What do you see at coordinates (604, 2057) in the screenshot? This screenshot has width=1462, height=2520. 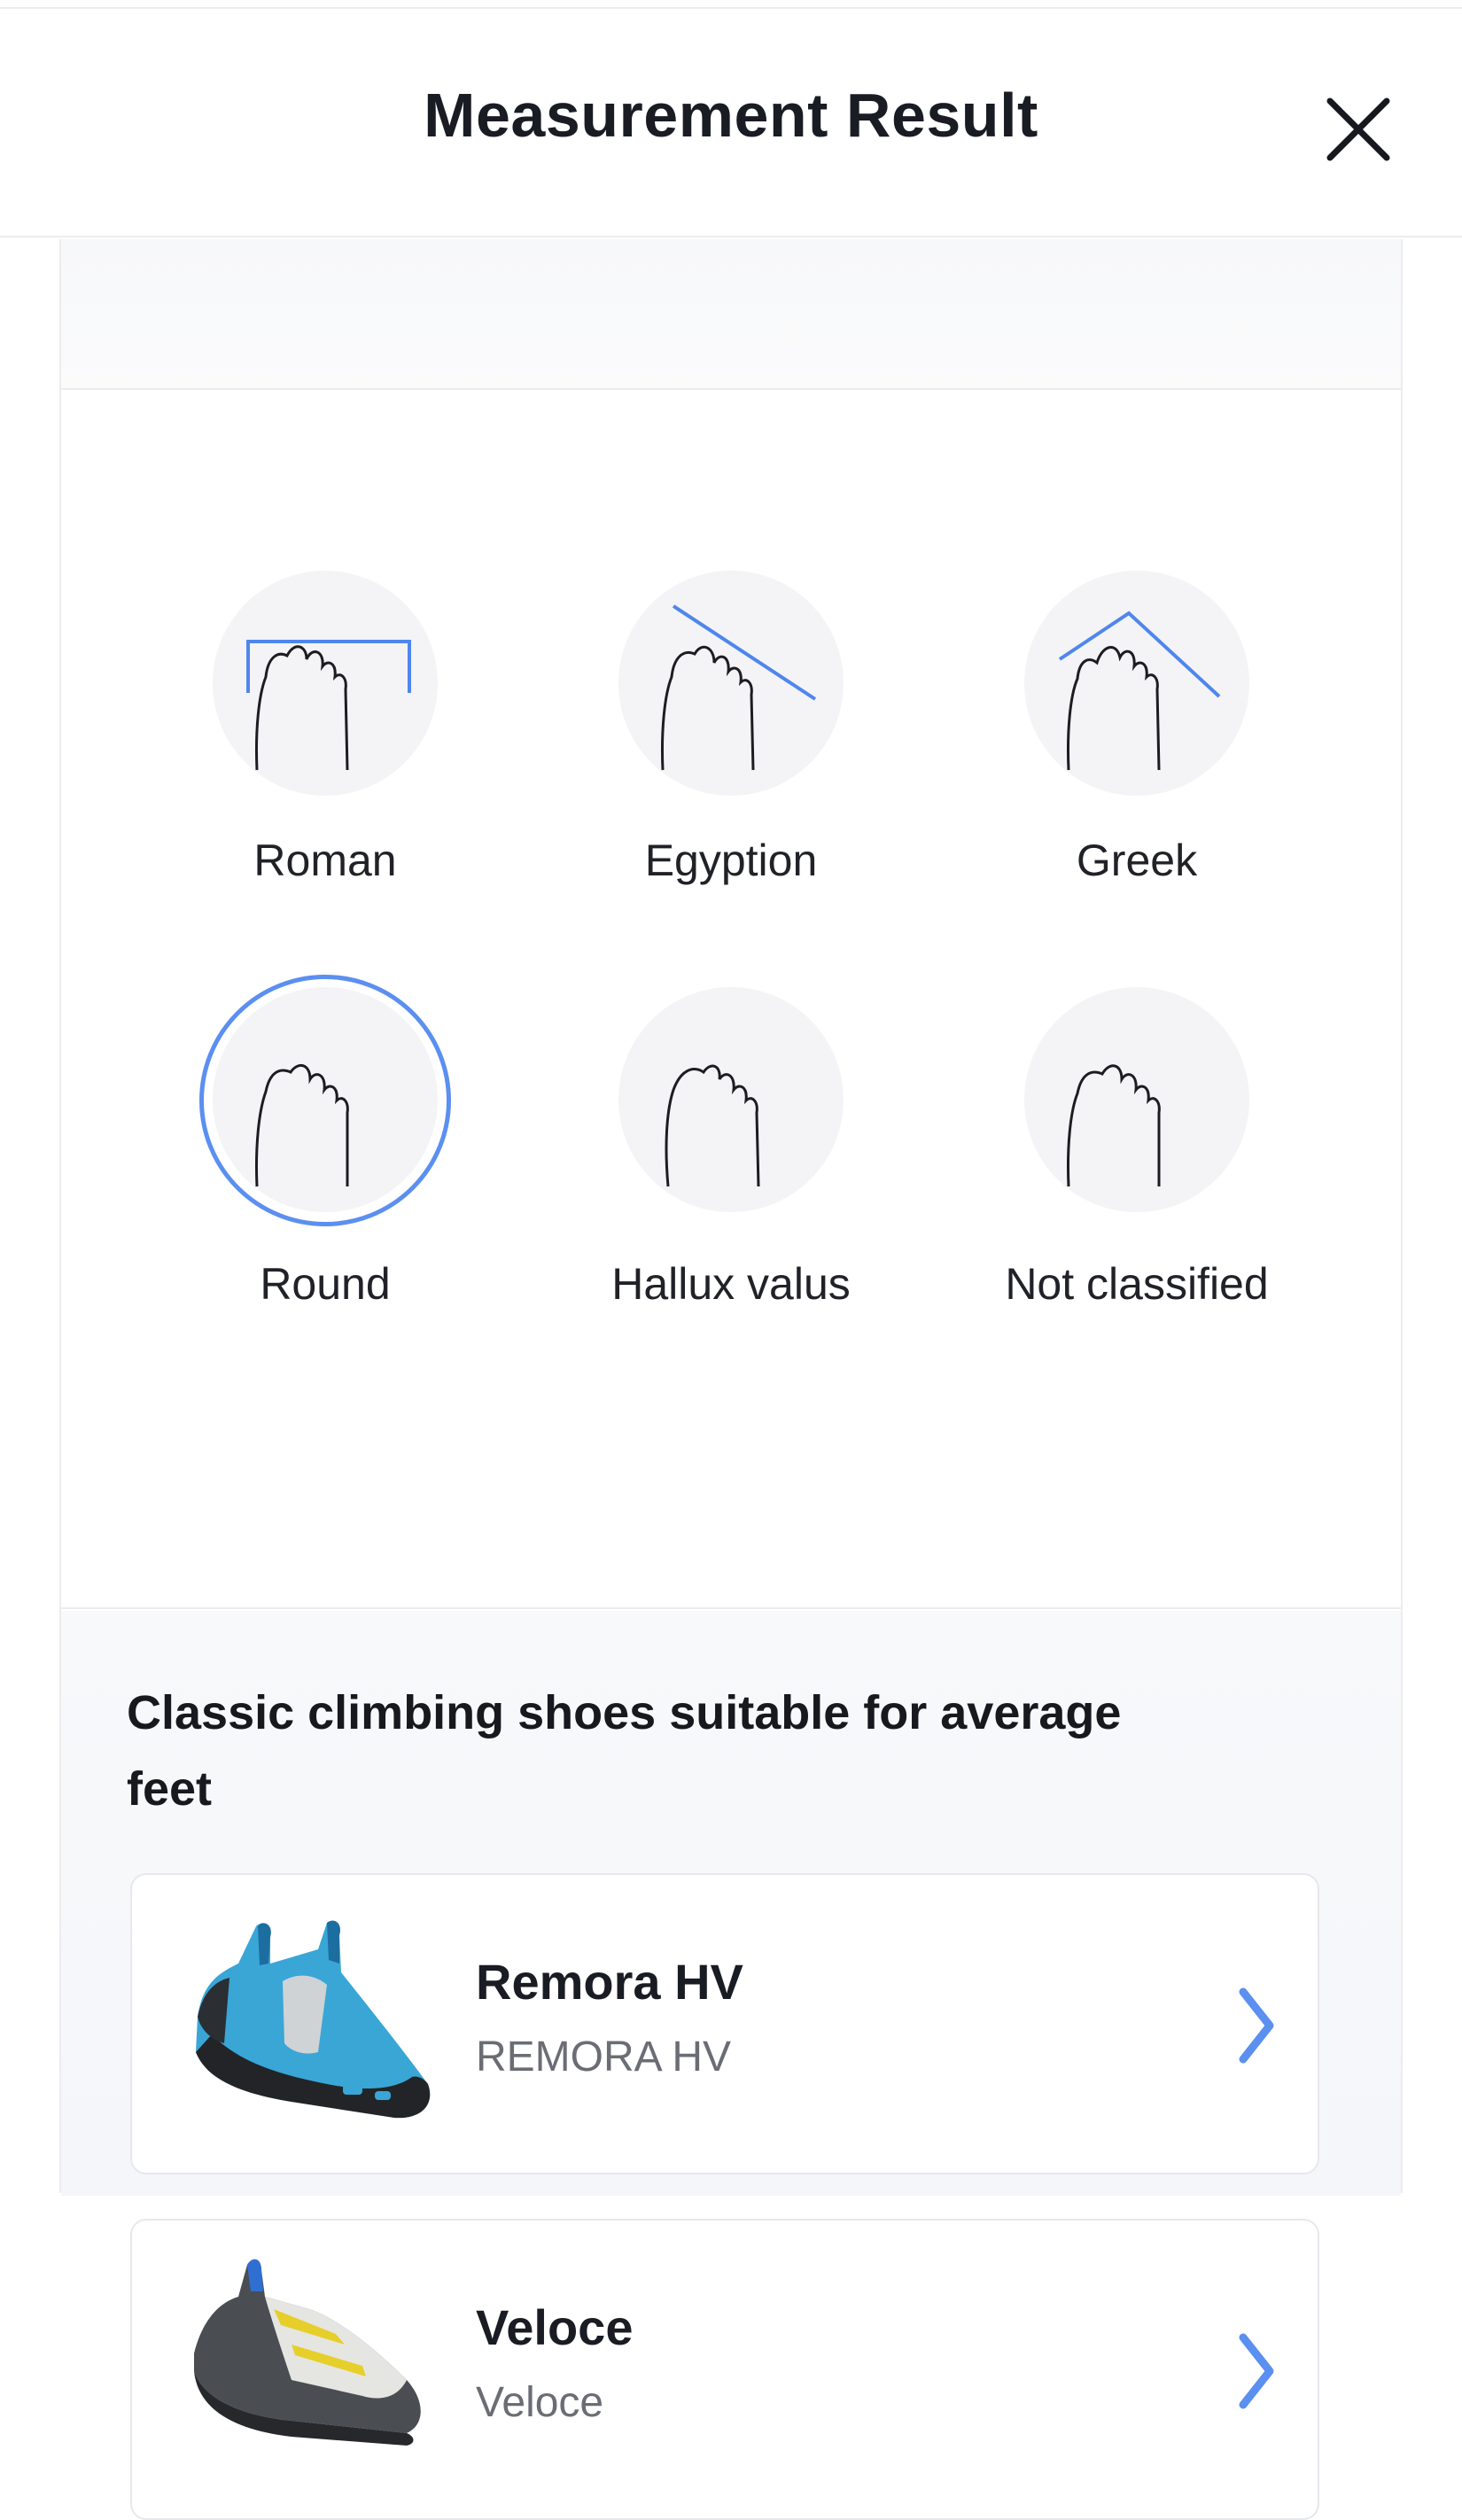 I see `shoe-subtitle: REMORA HV` at bounding box center [604, 2057].